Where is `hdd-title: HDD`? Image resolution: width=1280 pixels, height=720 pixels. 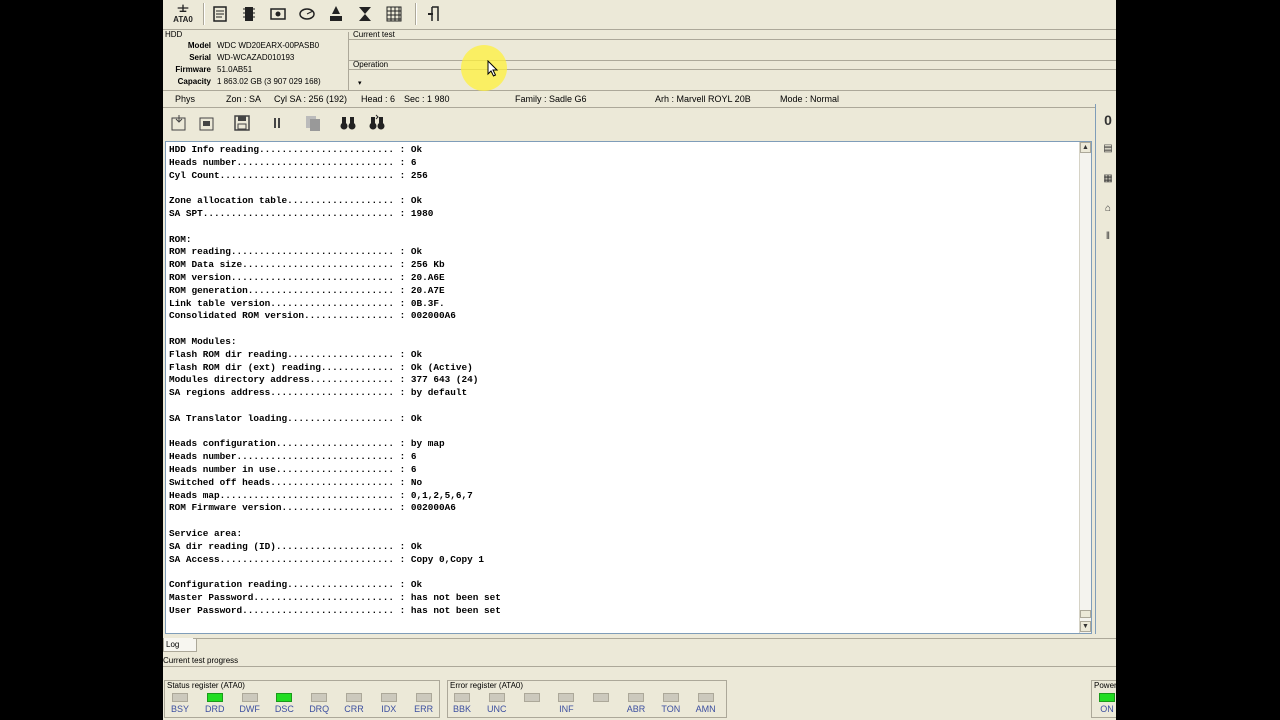
hdd-title: HDD is located at coordinates (174, 34).